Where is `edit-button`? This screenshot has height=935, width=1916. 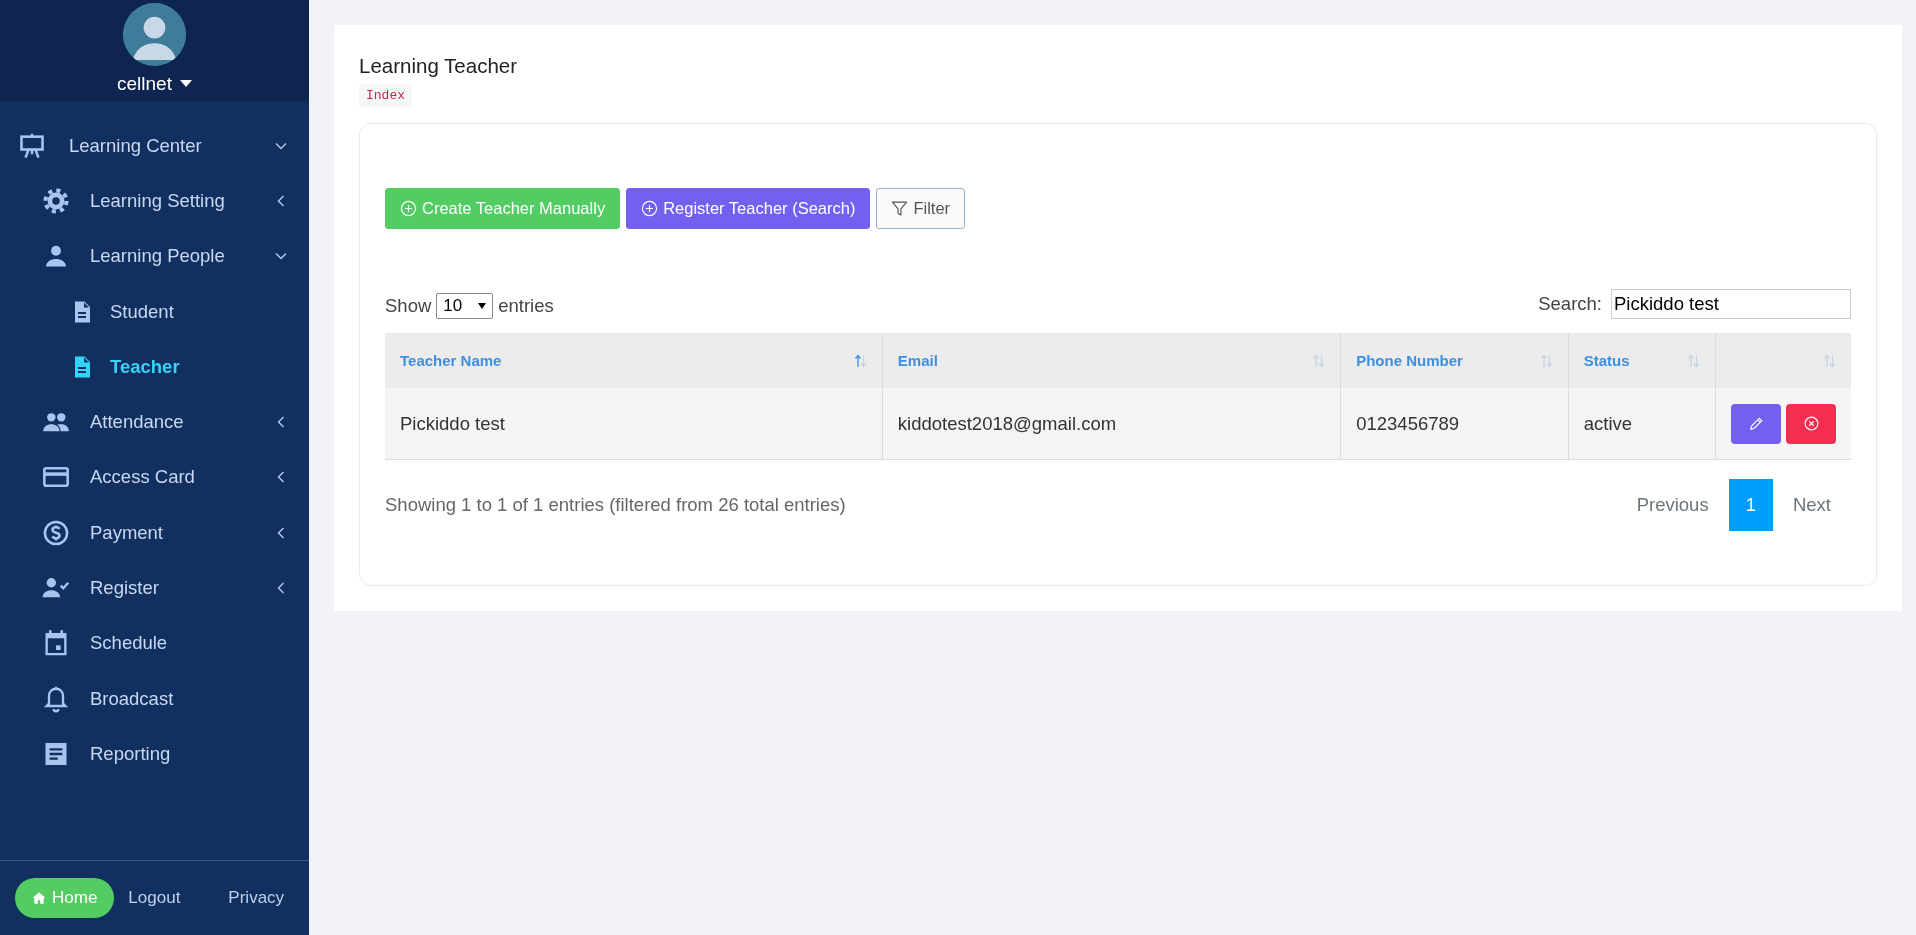 edit-button is located at coordinates (1756, 423).